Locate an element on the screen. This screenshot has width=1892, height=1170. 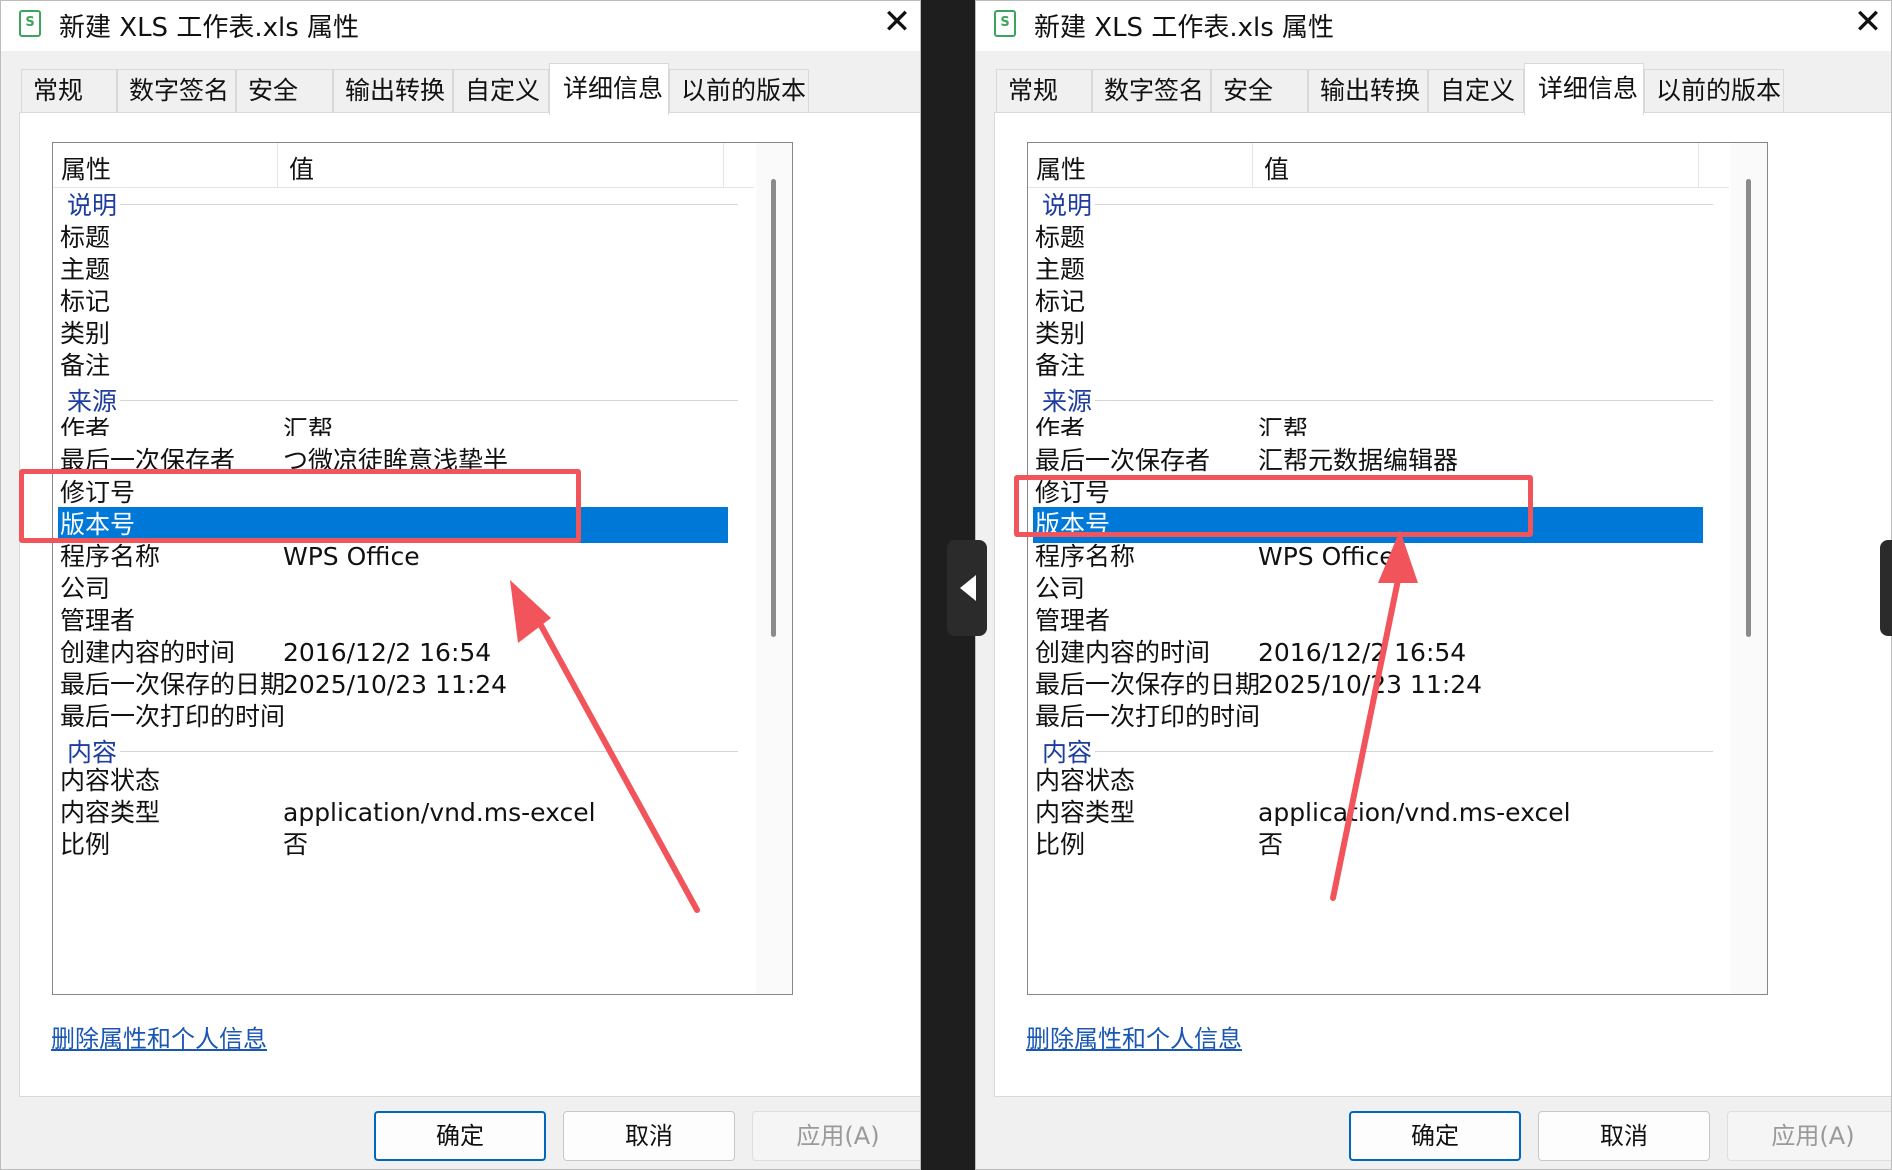
close-icon: ✕ is located at coordinates (1868, 22).